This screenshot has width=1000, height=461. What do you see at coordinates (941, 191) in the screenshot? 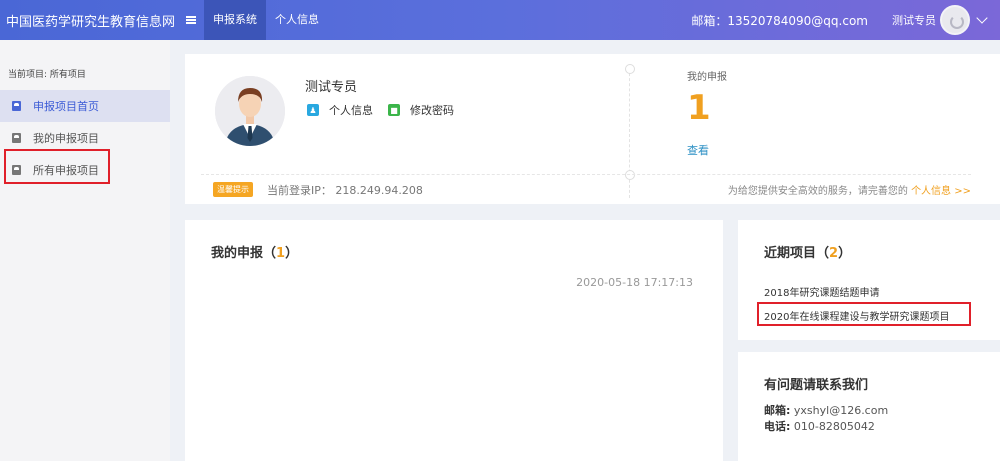
I see `tip-personal-info-link: 个人信息 >>` at bounding box center [941, 191].